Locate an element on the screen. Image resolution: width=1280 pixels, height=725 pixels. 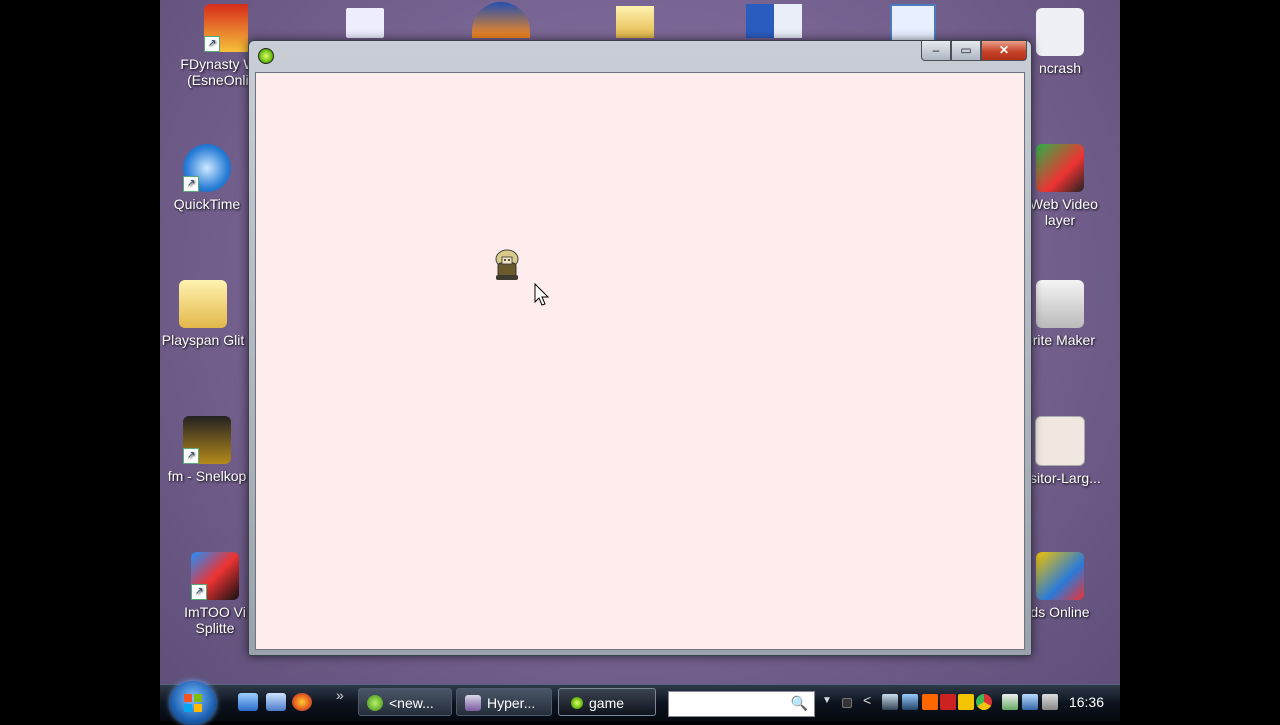
file-icon is located at coordinates (1060, 32).